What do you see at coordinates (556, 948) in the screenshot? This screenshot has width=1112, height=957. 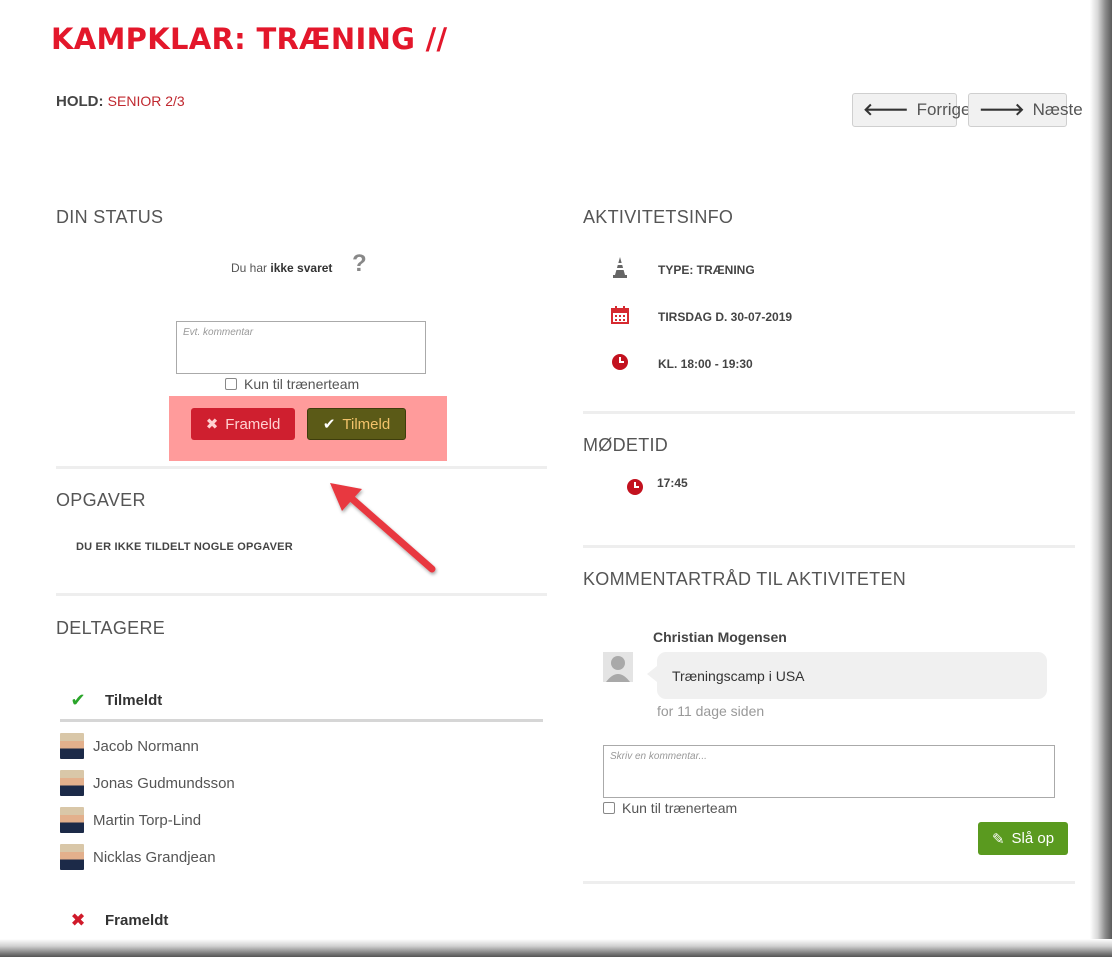 I see `window-shadow-bottom` at bounding box center [556, 948].